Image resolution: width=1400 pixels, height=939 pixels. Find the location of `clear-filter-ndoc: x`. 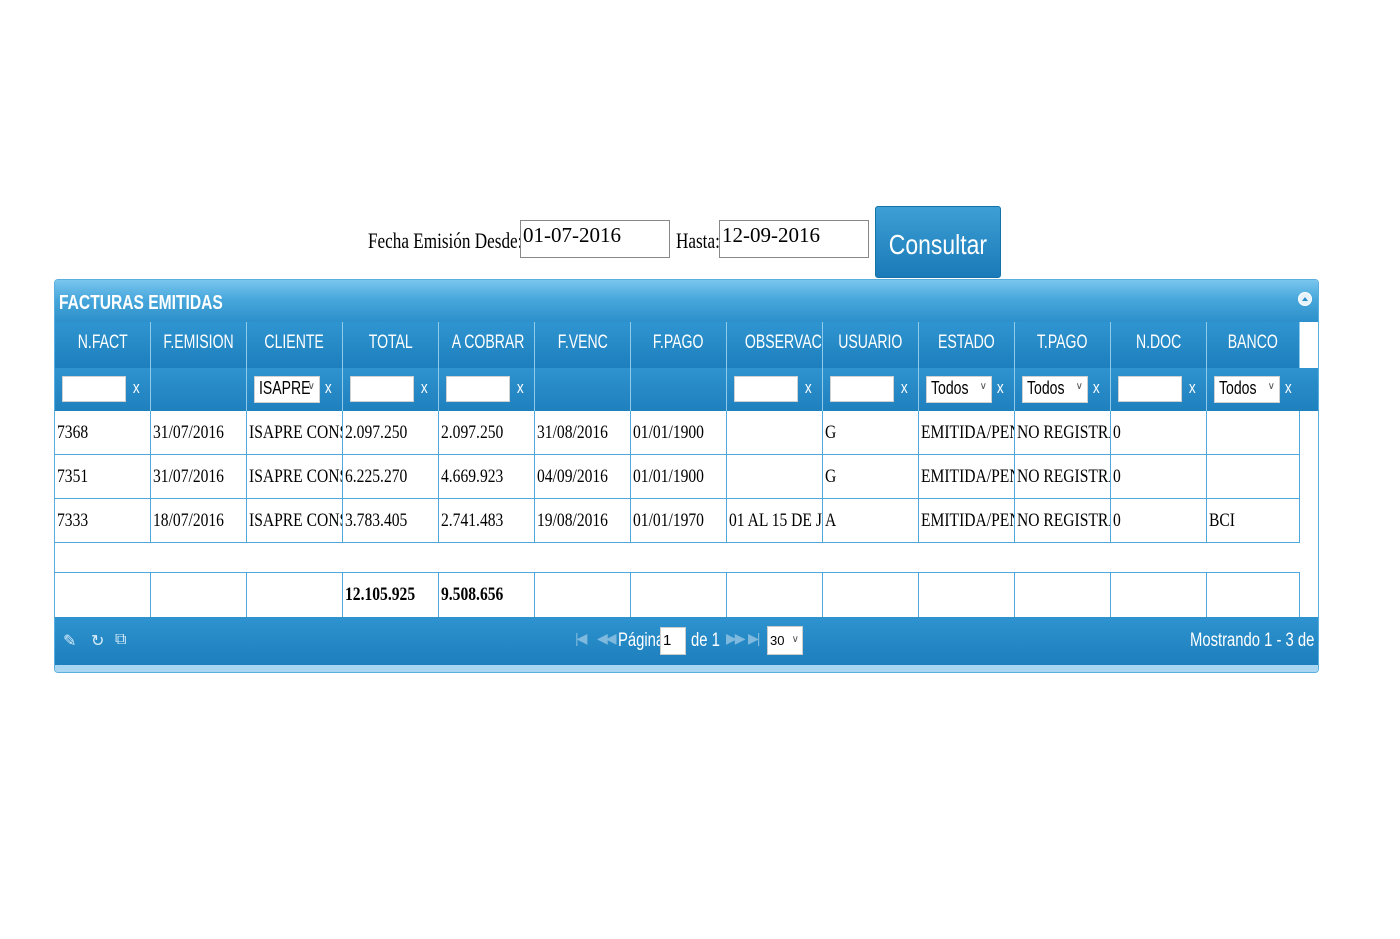

clear-filter-ndoc: x is located at coordinates (1192, 388).